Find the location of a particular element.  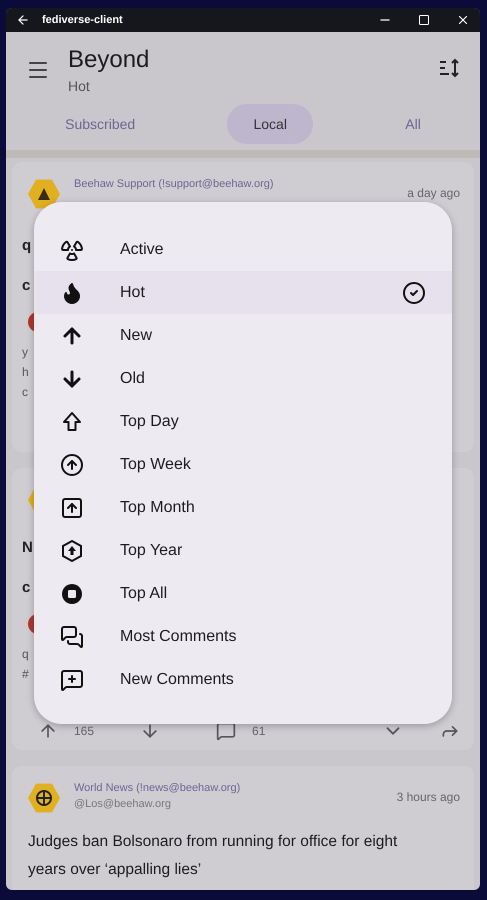

stop-circle-icon is located at coordinates (72, 594).